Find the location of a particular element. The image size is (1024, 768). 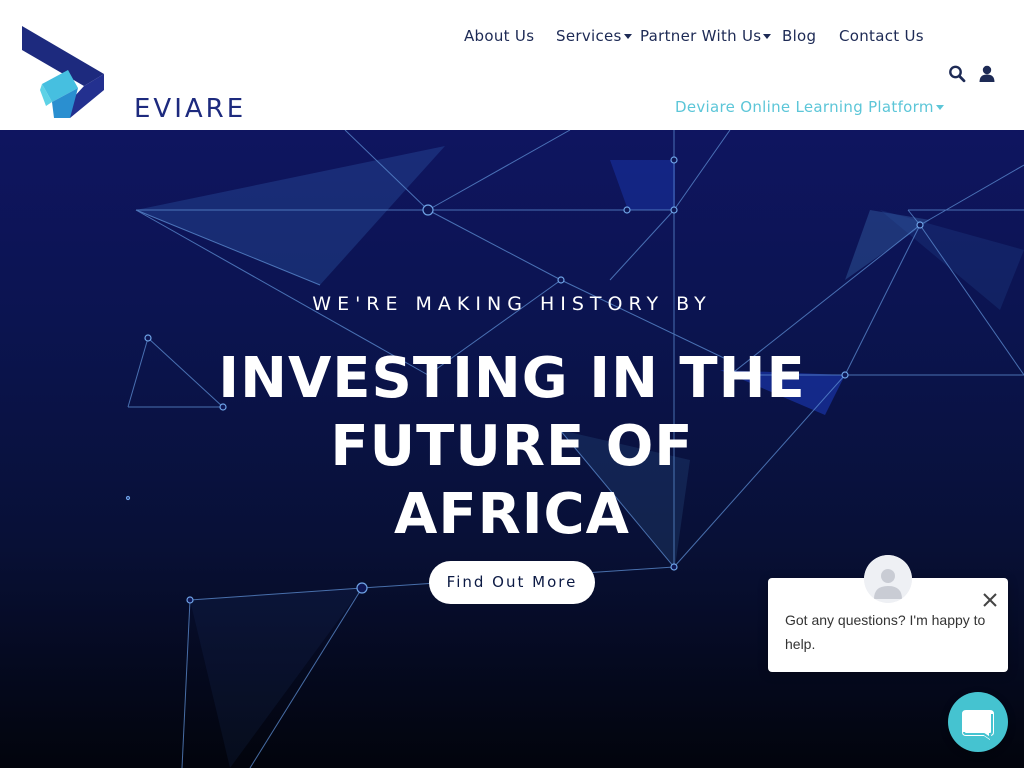

nav-item-label: Blog is located at coordinates (799, 36).